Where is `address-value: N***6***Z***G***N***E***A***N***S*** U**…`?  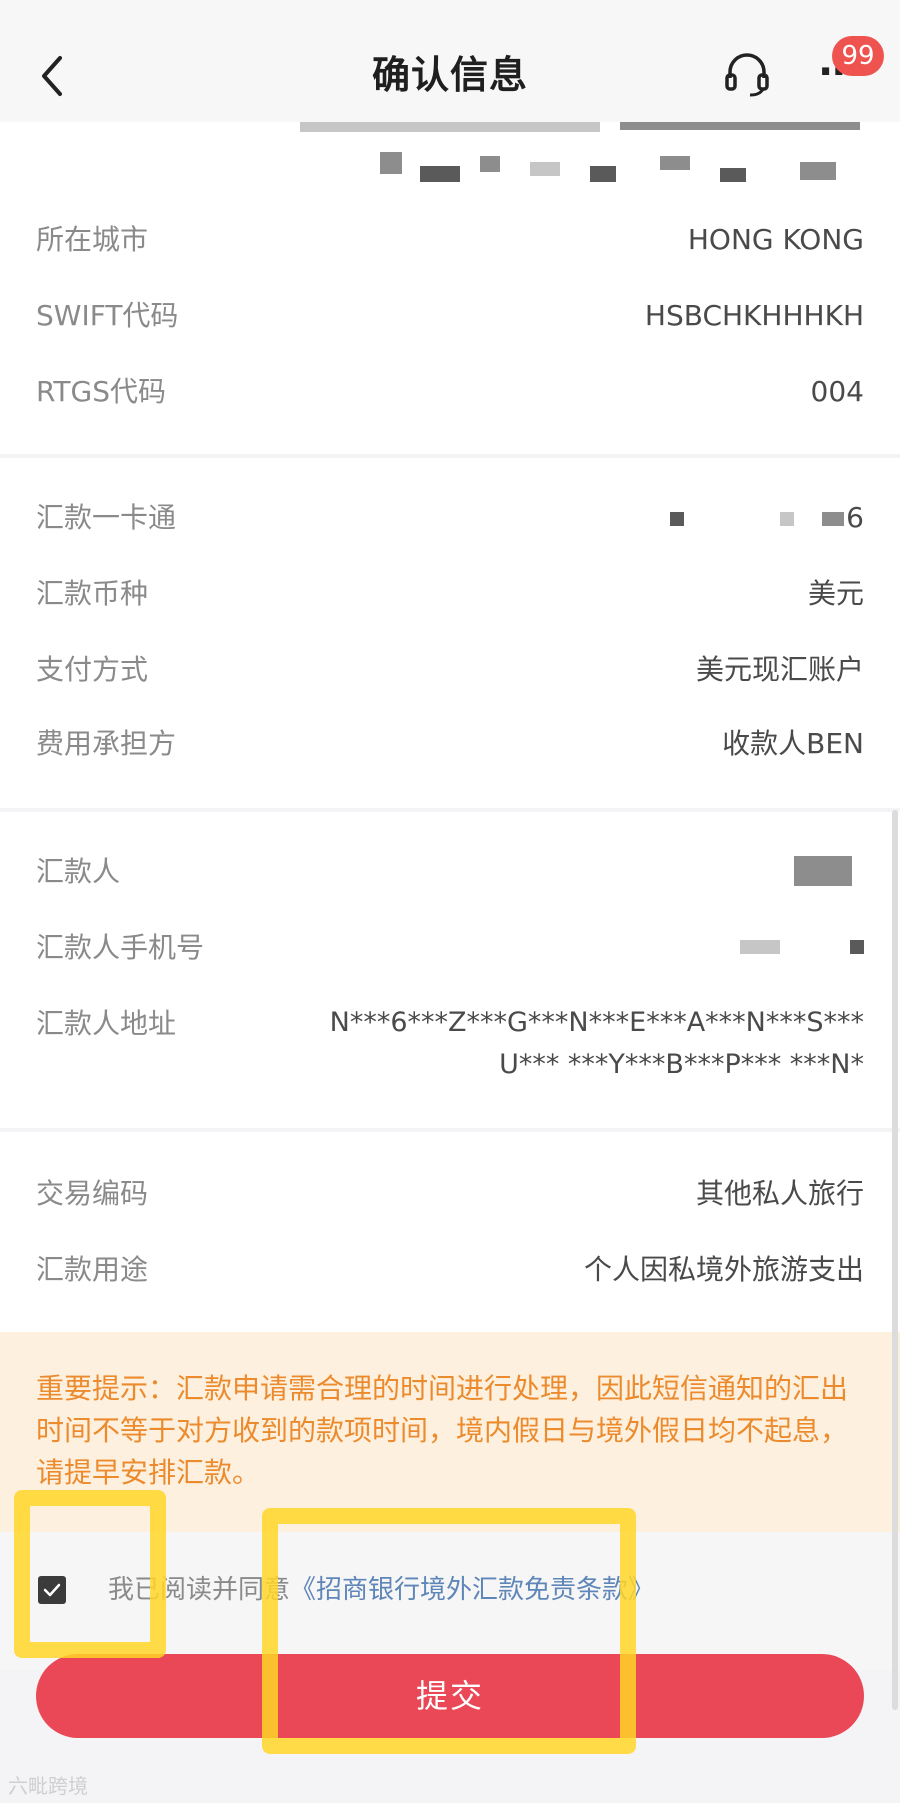 address-value: N***6***Z***G***N***E***A***N***S*** U**… is located at coordinates (597, 1044).